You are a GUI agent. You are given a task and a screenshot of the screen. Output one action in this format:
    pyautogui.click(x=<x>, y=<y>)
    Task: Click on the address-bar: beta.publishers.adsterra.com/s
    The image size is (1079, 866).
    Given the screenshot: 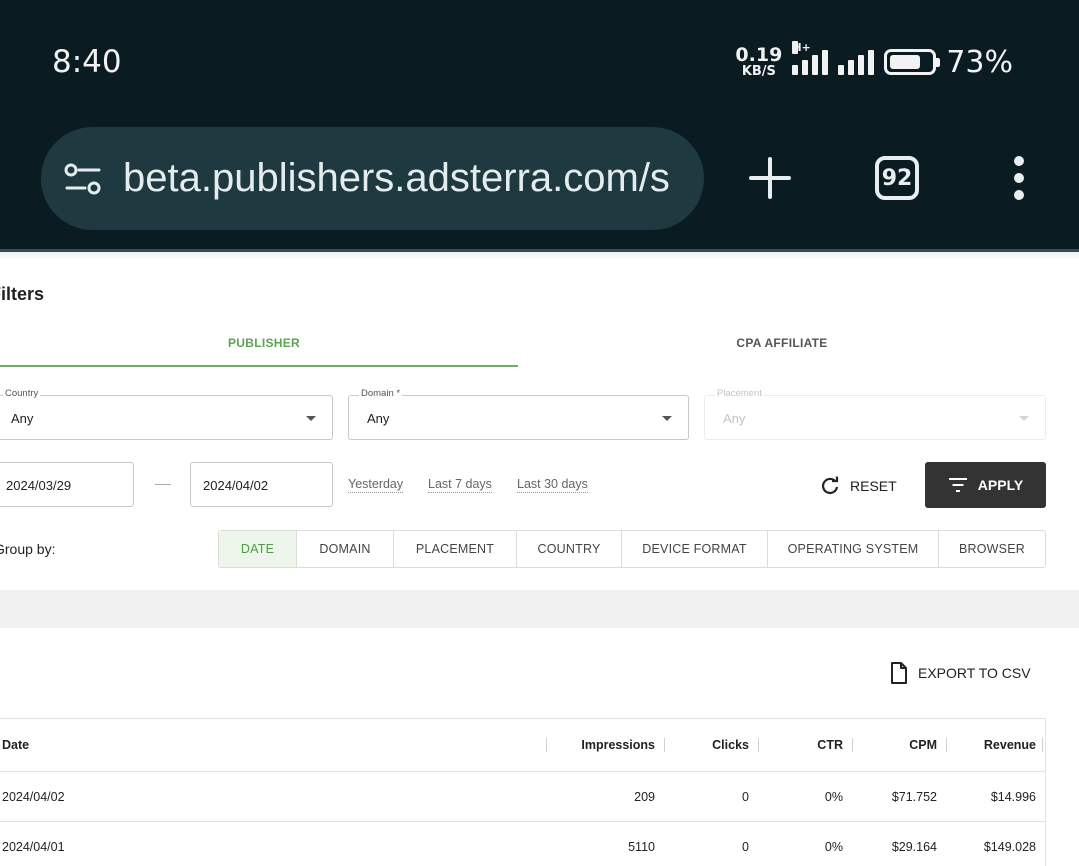 What is the action you would take?
    pyautogui.click(x=372, y=178)
    